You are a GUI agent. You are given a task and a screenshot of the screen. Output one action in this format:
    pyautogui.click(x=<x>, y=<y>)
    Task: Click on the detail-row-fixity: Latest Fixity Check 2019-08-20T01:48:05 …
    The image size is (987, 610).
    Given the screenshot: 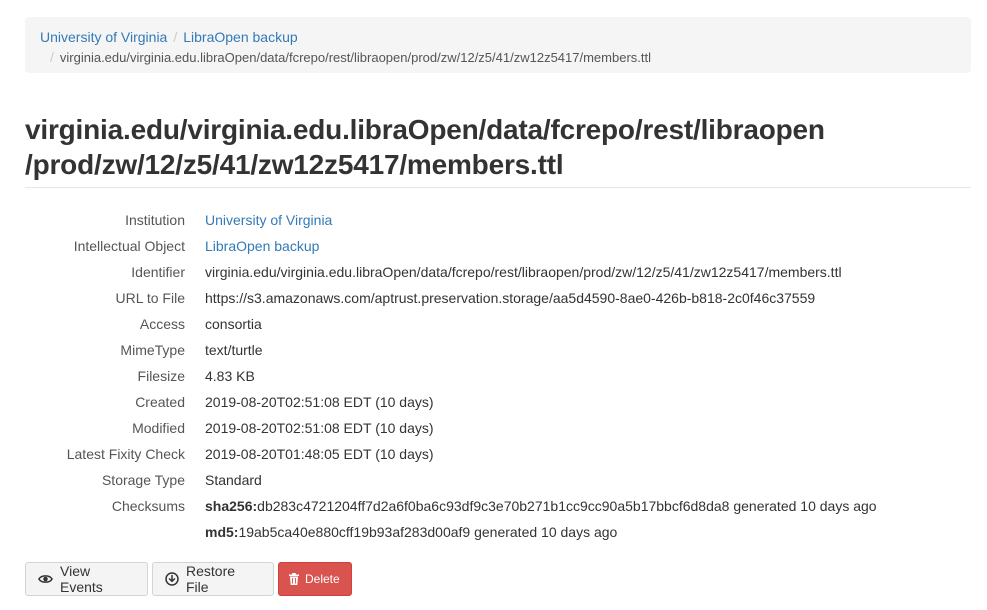 What is the action you would take?
    pyautogui.click(x=493, y=454)
    